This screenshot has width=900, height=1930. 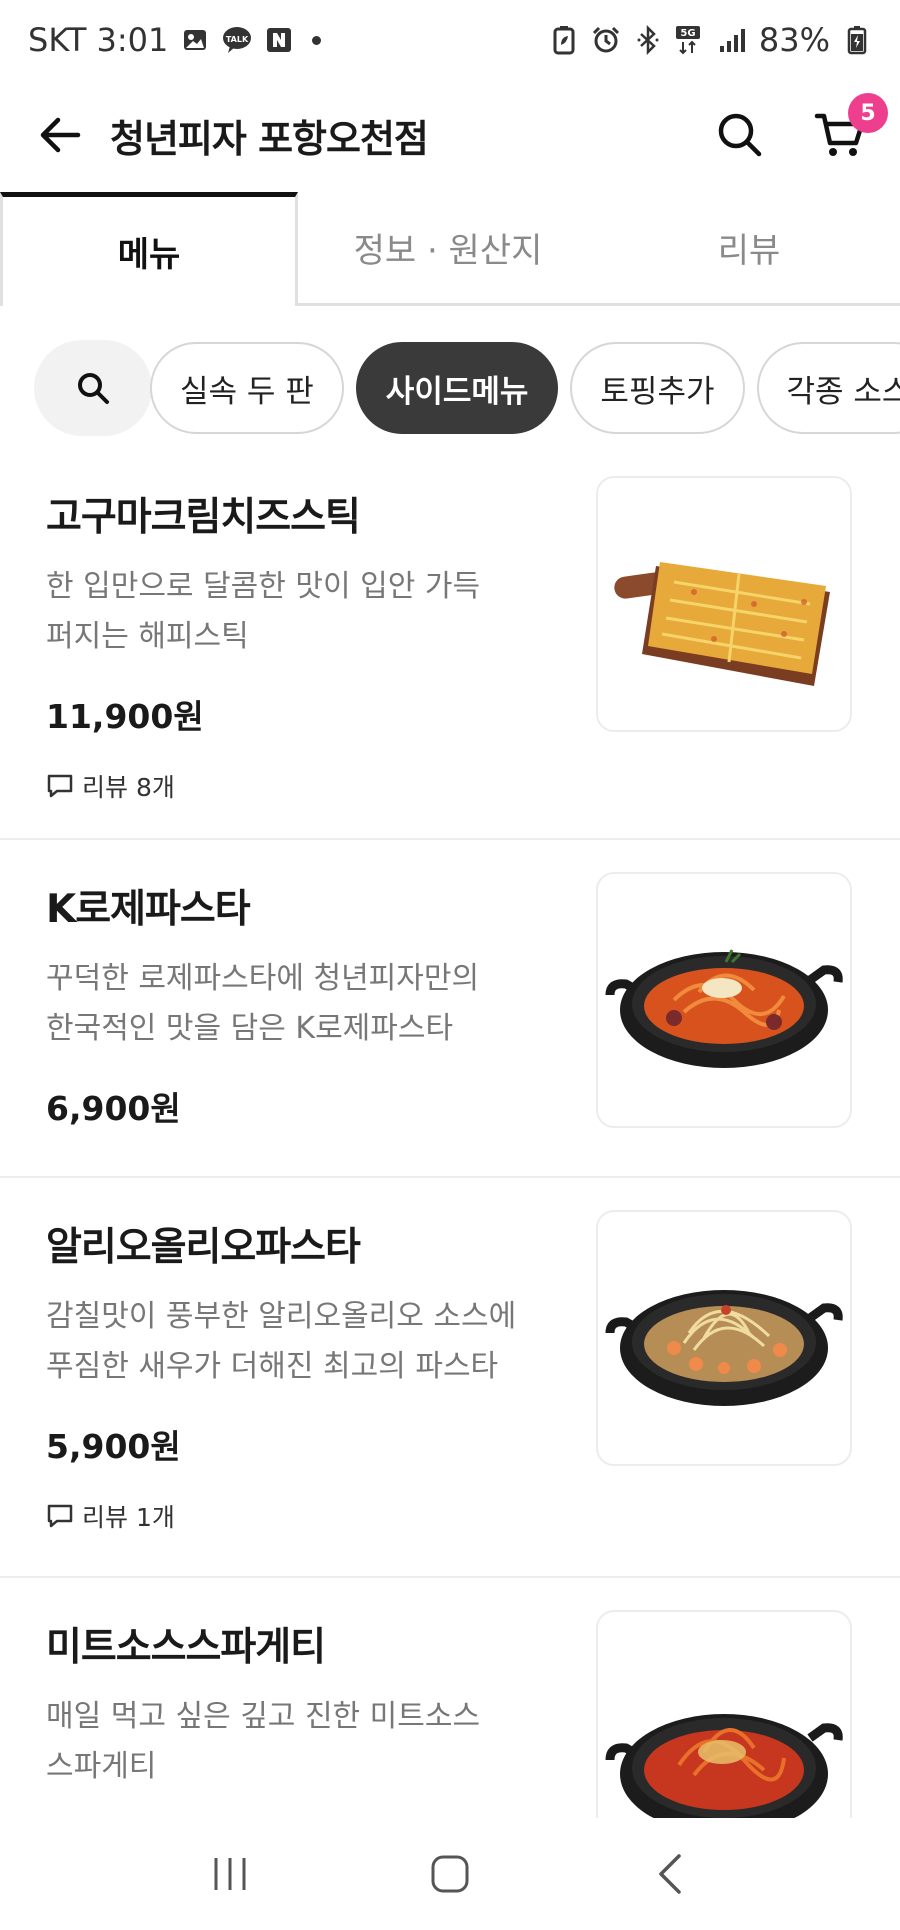 What do you see at coordinates (732, 40) in the screenshot?
I see `cell-signal-icon` at bounding box center [732, 40].